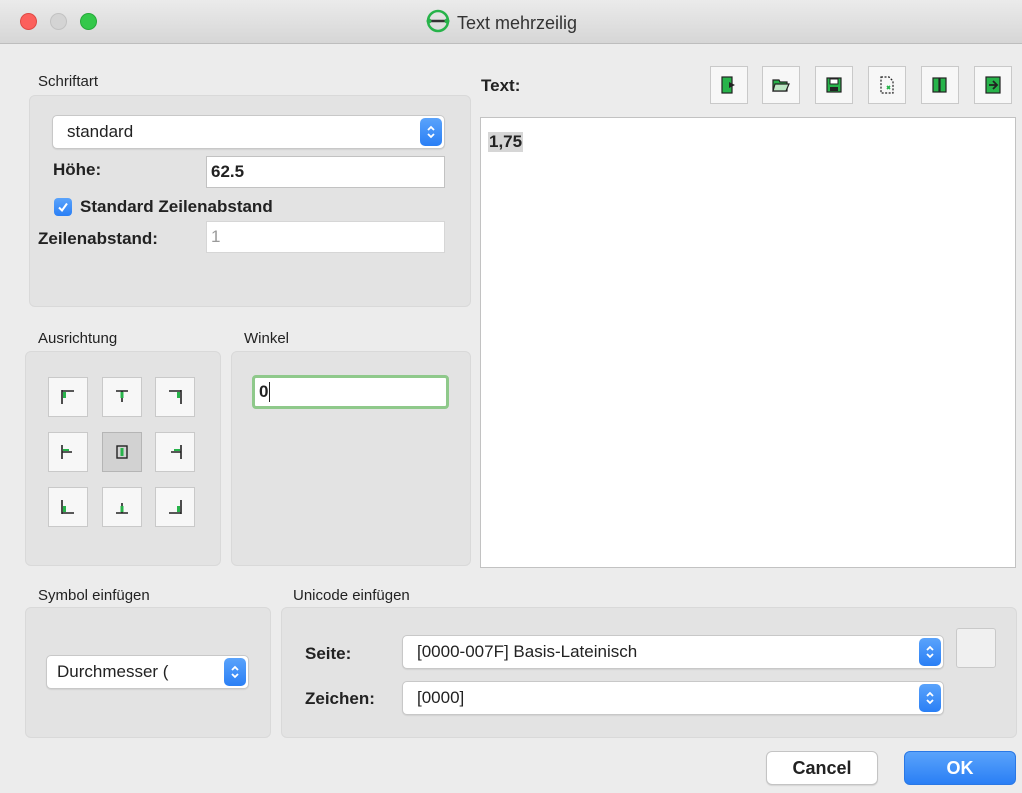  I want to click on open-folder-icon, so click(781, 85).